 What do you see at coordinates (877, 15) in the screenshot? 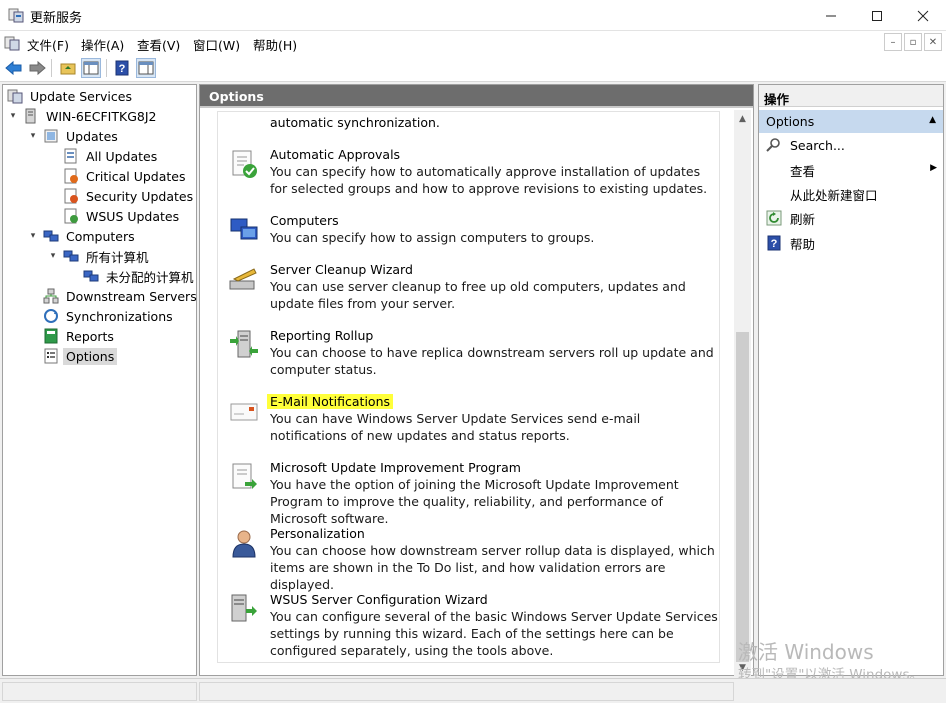
I see `maximize-button` at bounding box center [877, 15].